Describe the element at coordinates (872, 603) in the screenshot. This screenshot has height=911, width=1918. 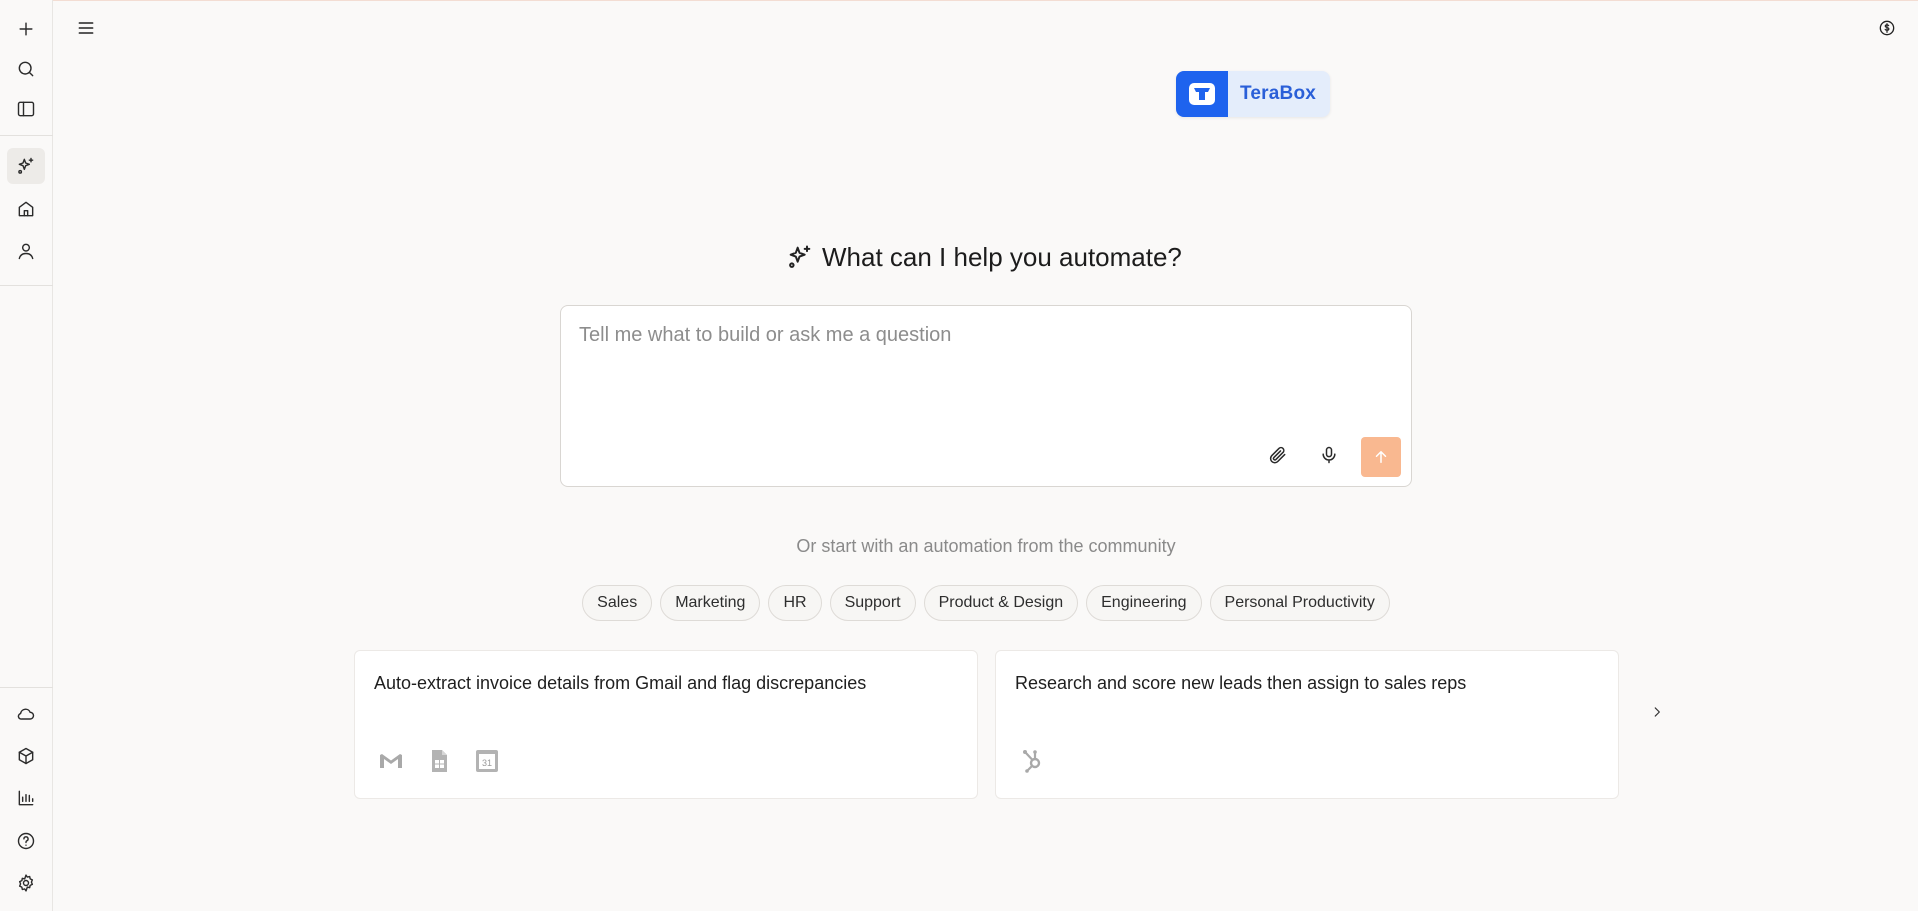
I see `category-chip: Support` at that location.